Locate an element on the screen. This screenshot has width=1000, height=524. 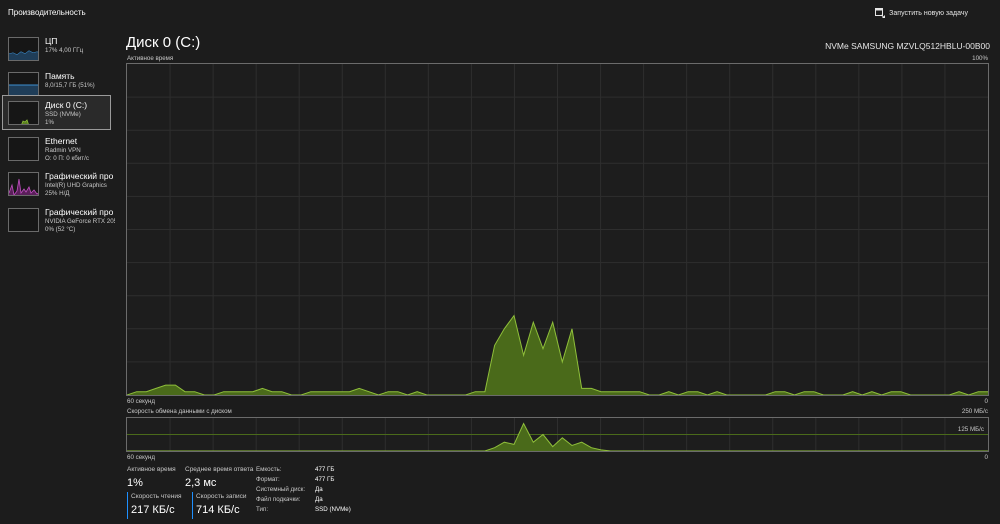
disk-thumbnail is located at coordinates (23, 113).